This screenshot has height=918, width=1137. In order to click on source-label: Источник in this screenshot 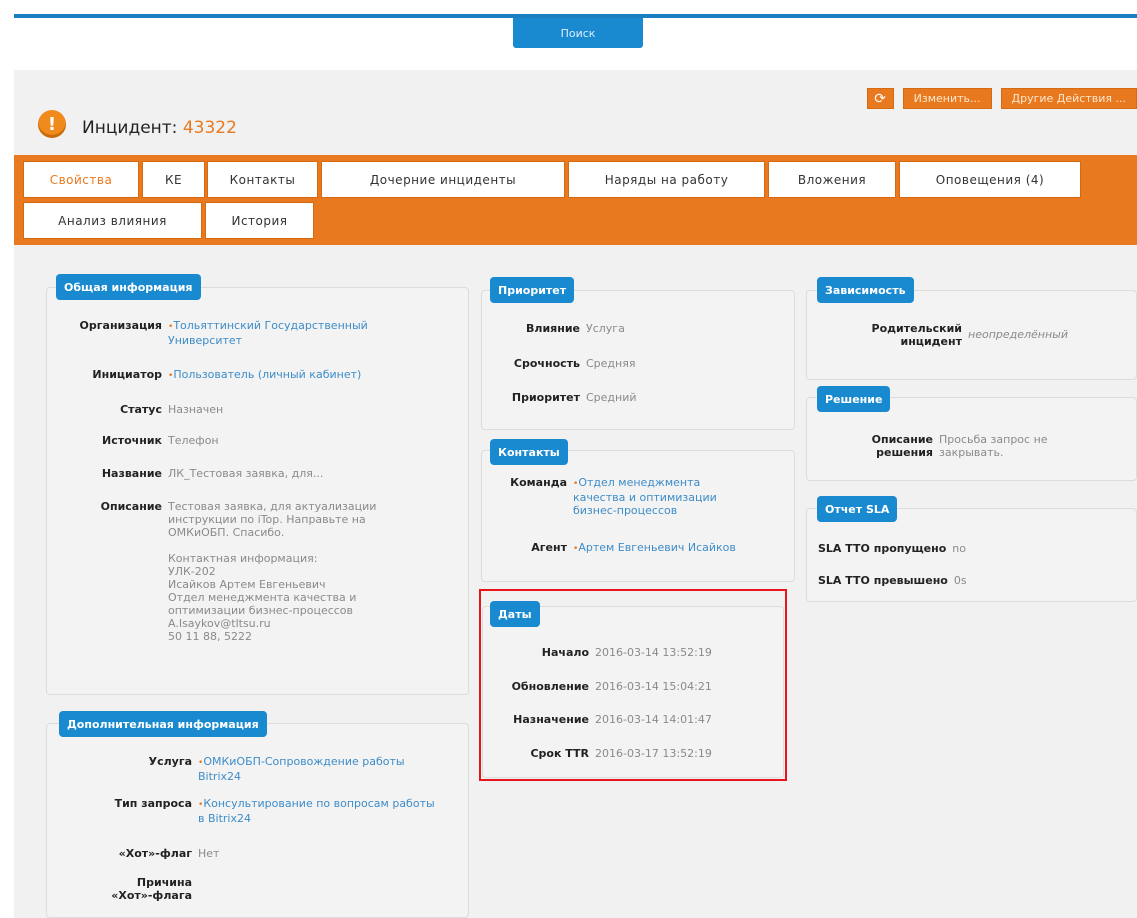, I will do `click(132, 440)`.